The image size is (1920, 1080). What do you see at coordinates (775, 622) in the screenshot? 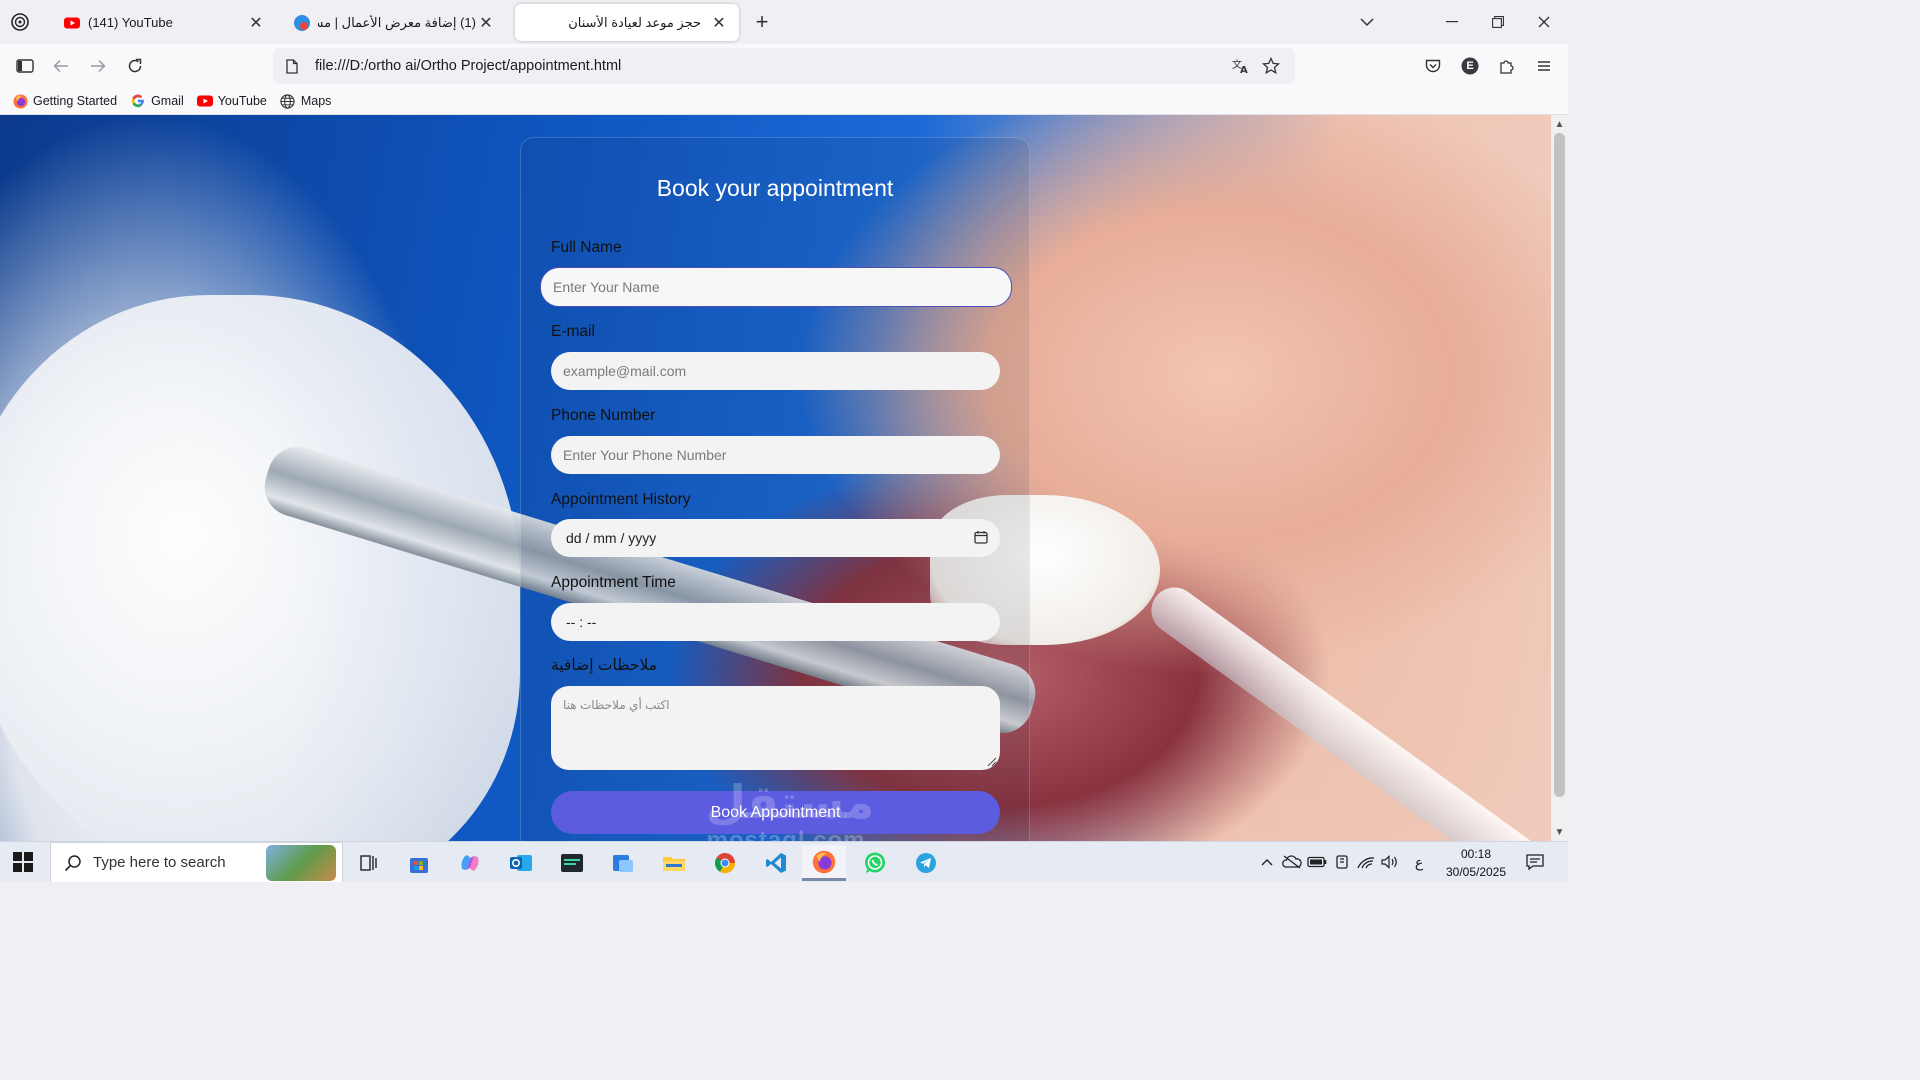
I see `appointment-time-input: --` at bounding box center [775, 622].